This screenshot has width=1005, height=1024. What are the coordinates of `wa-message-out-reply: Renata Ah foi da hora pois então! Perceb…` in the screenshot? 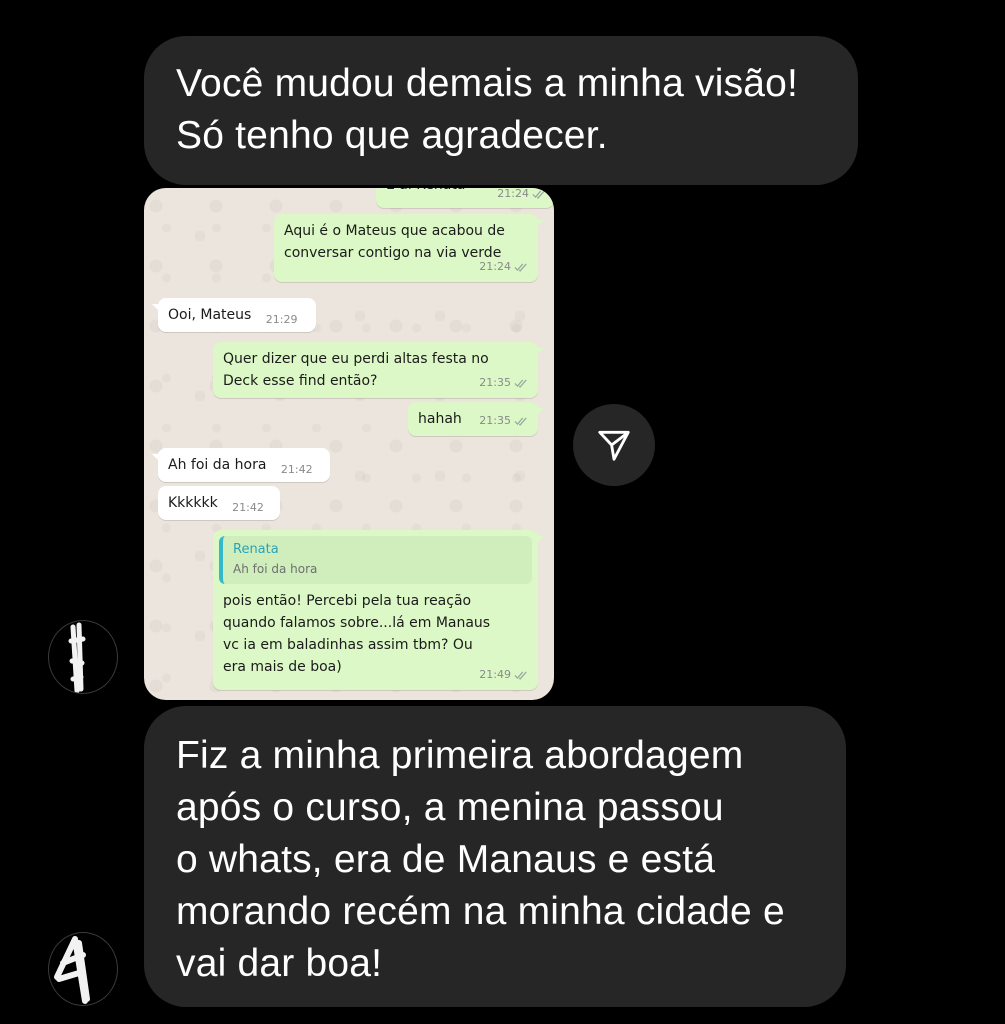 It's located at (378, 610).